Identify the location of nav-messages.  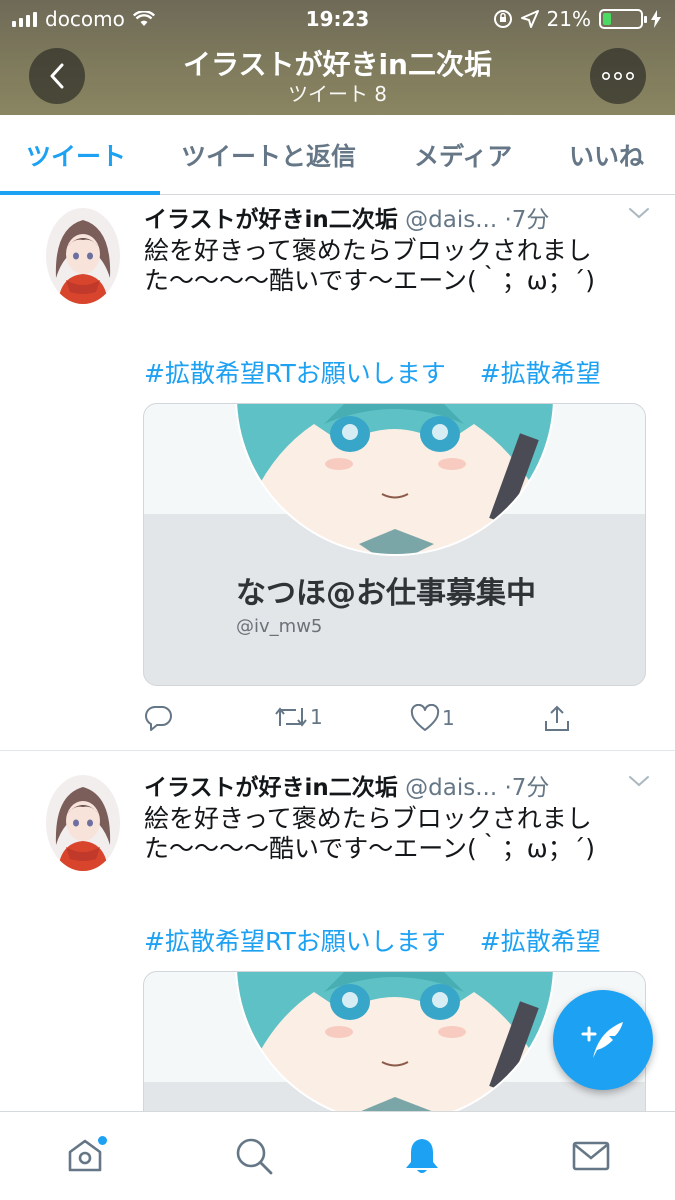
(591, 1156).